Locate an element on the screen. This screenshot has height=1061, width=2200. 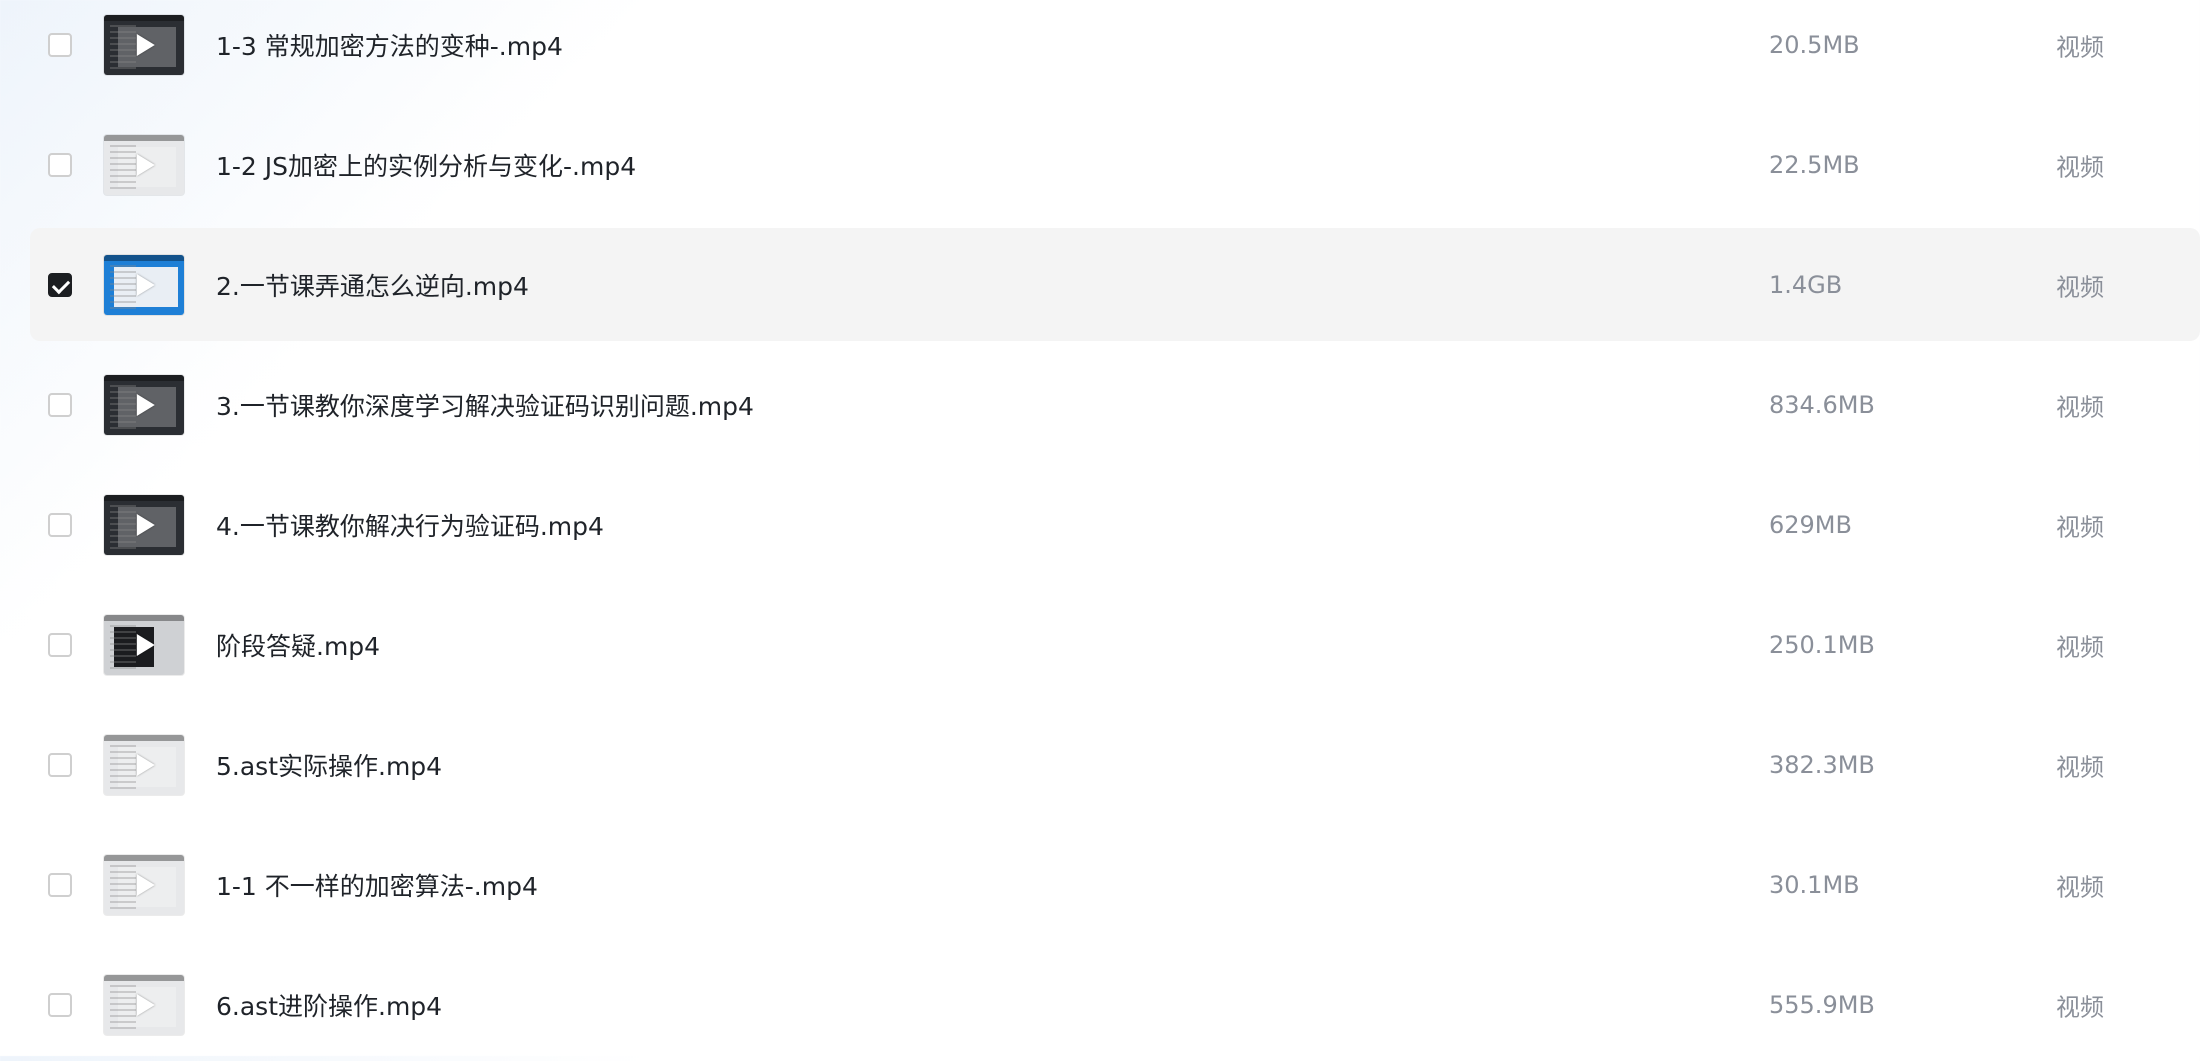
file-name: 6.ast进阶操作.mp4 is located at coordinates (329, 1005).